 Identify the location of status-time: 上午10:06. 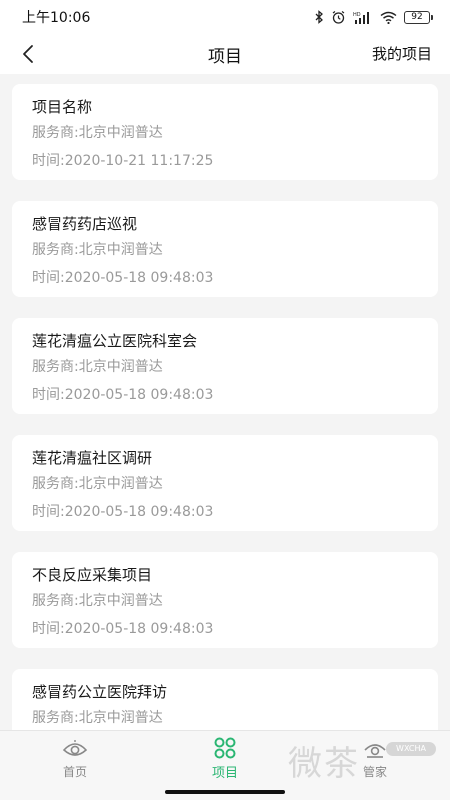
(56, 18).